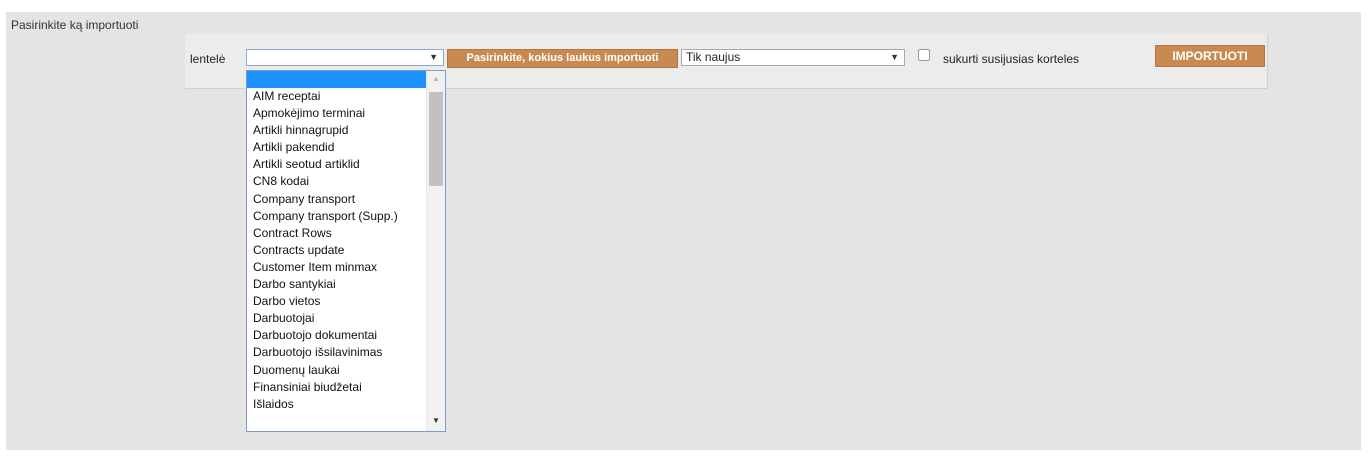  Describe the element at coordinates (335, 233) in the screenshot. I see `dropdown-option: Contract Rows` at that location.